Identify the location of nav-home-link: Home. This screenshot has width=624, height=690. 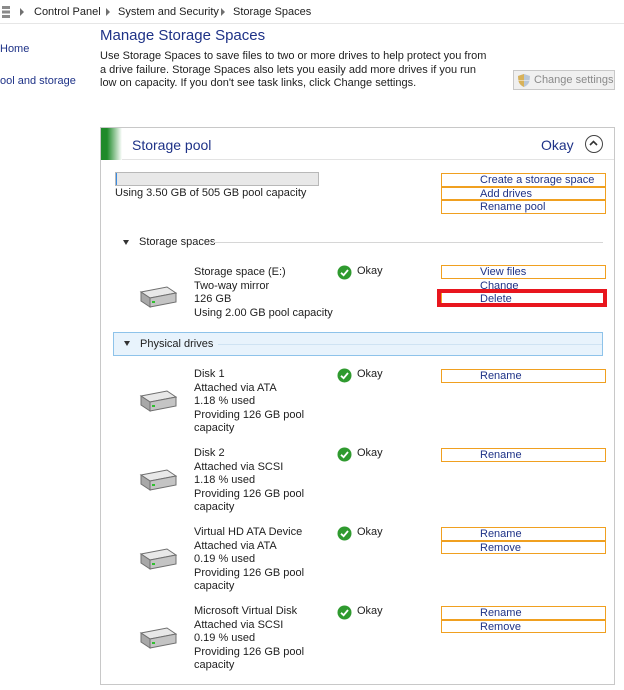
(14, 49).